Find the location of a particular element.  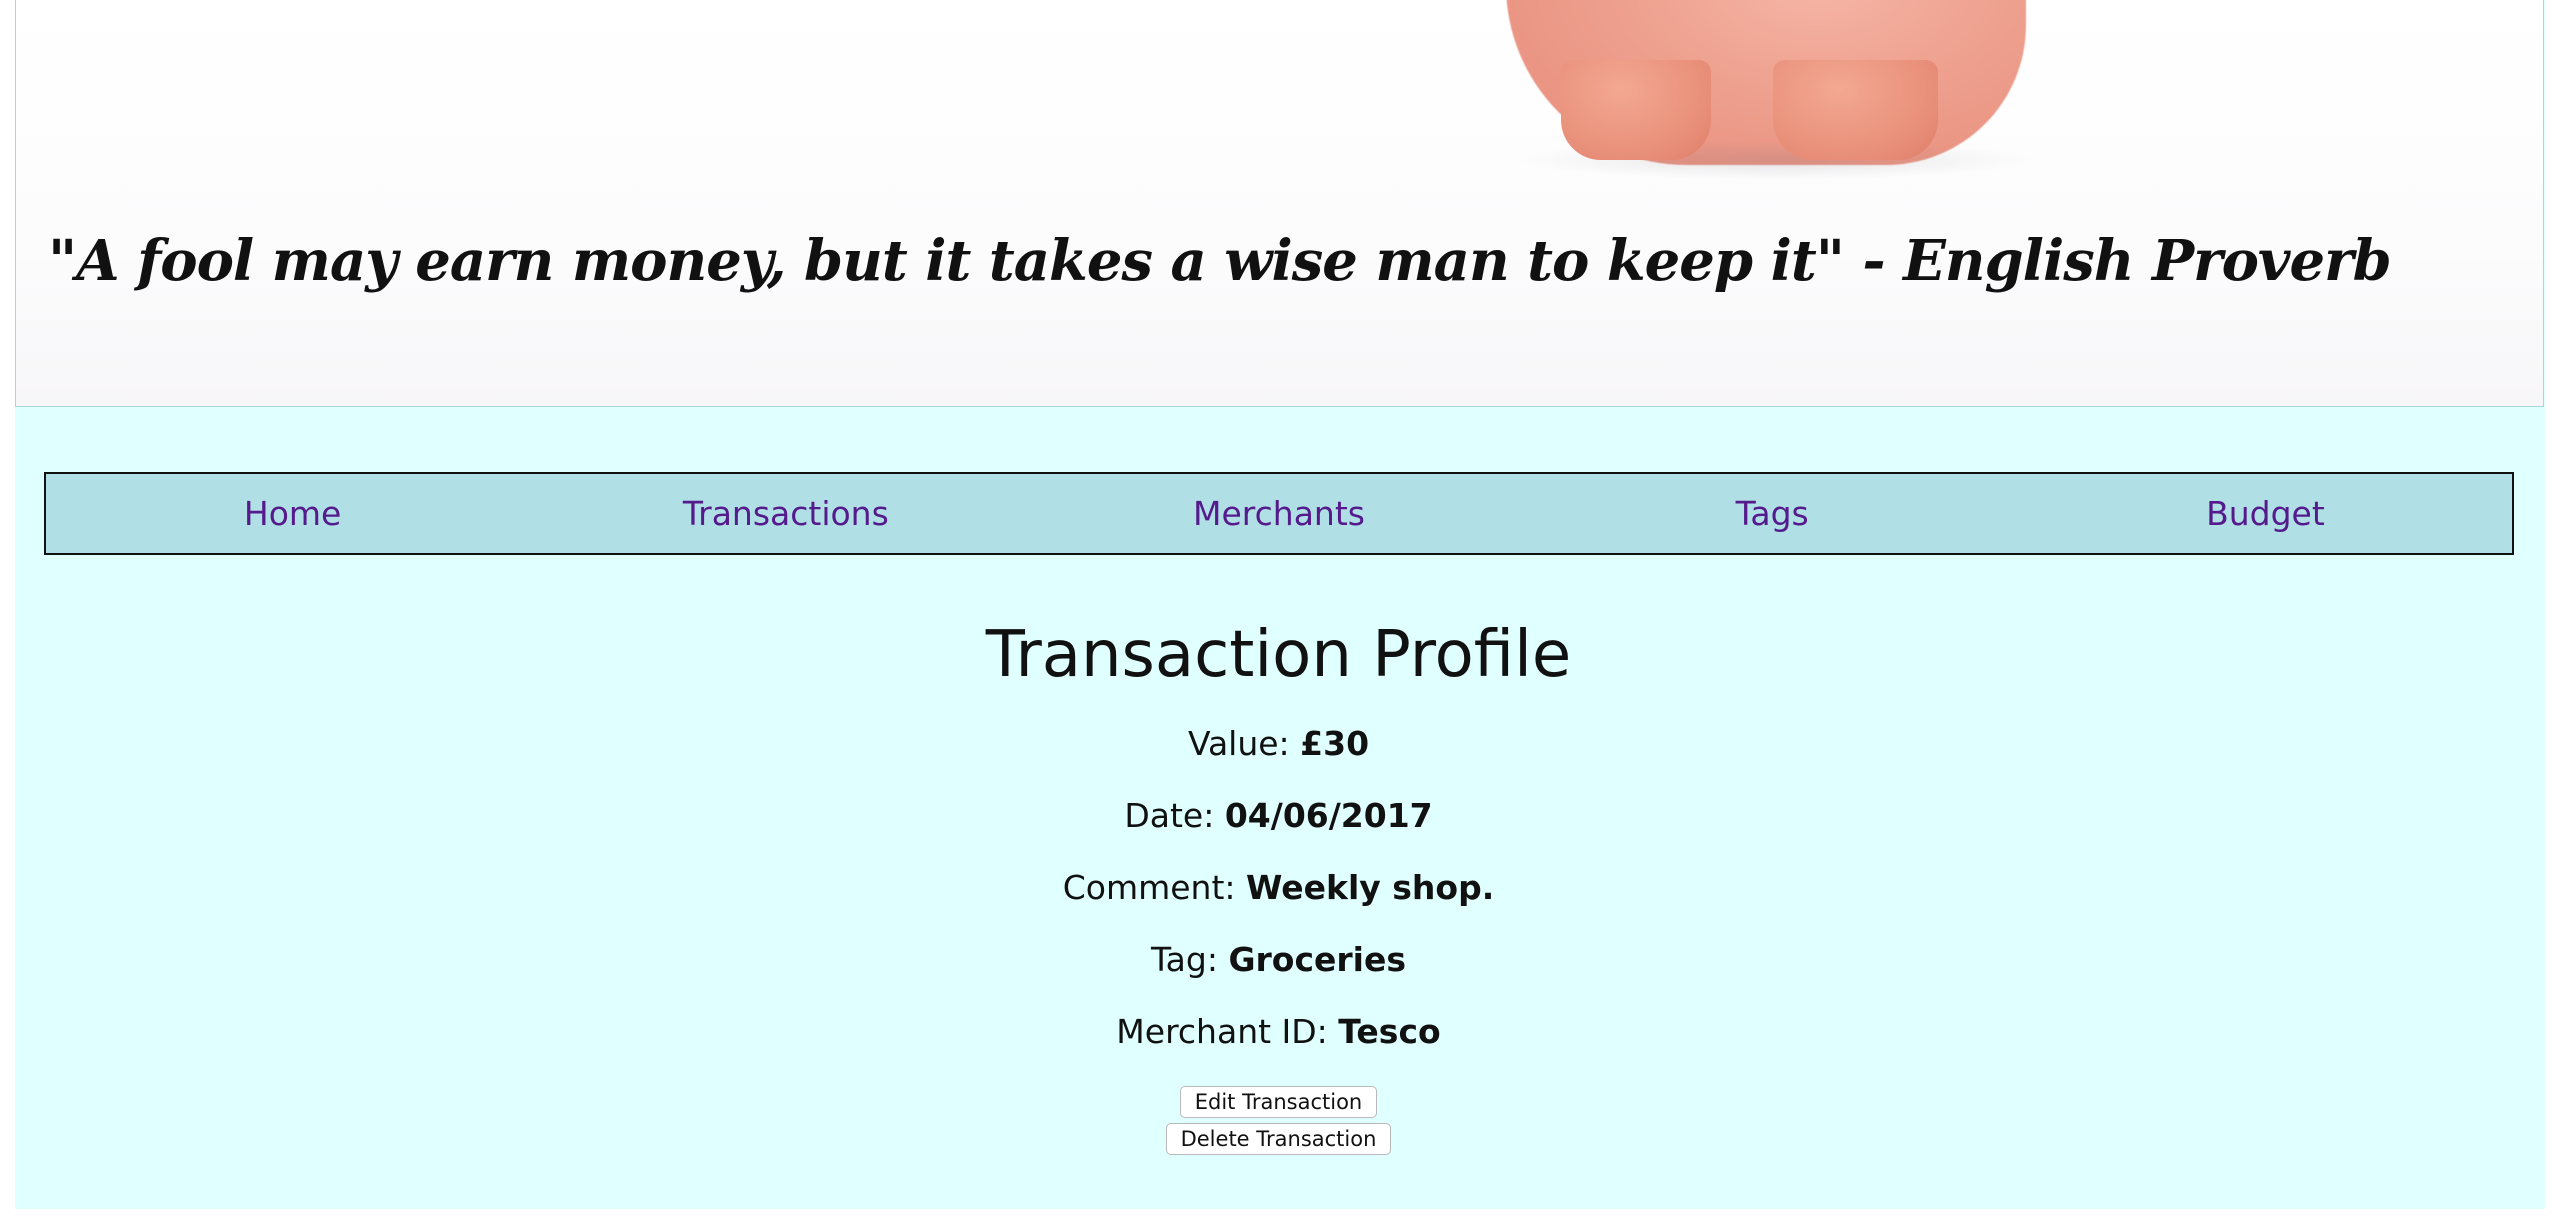

field-merchant: Merchant ID: Tesco is located at coordinates (1278, 1032).